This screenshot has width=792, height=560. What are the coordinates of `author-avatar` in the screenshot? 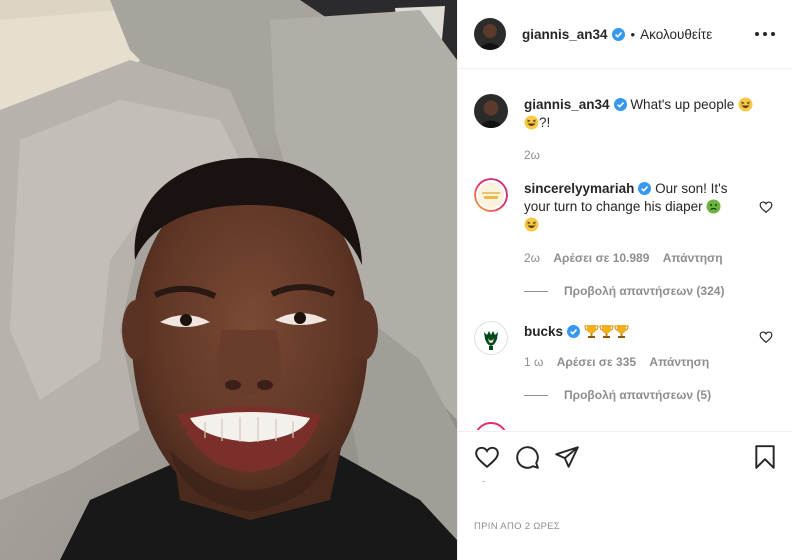 It's located at (490, 34).